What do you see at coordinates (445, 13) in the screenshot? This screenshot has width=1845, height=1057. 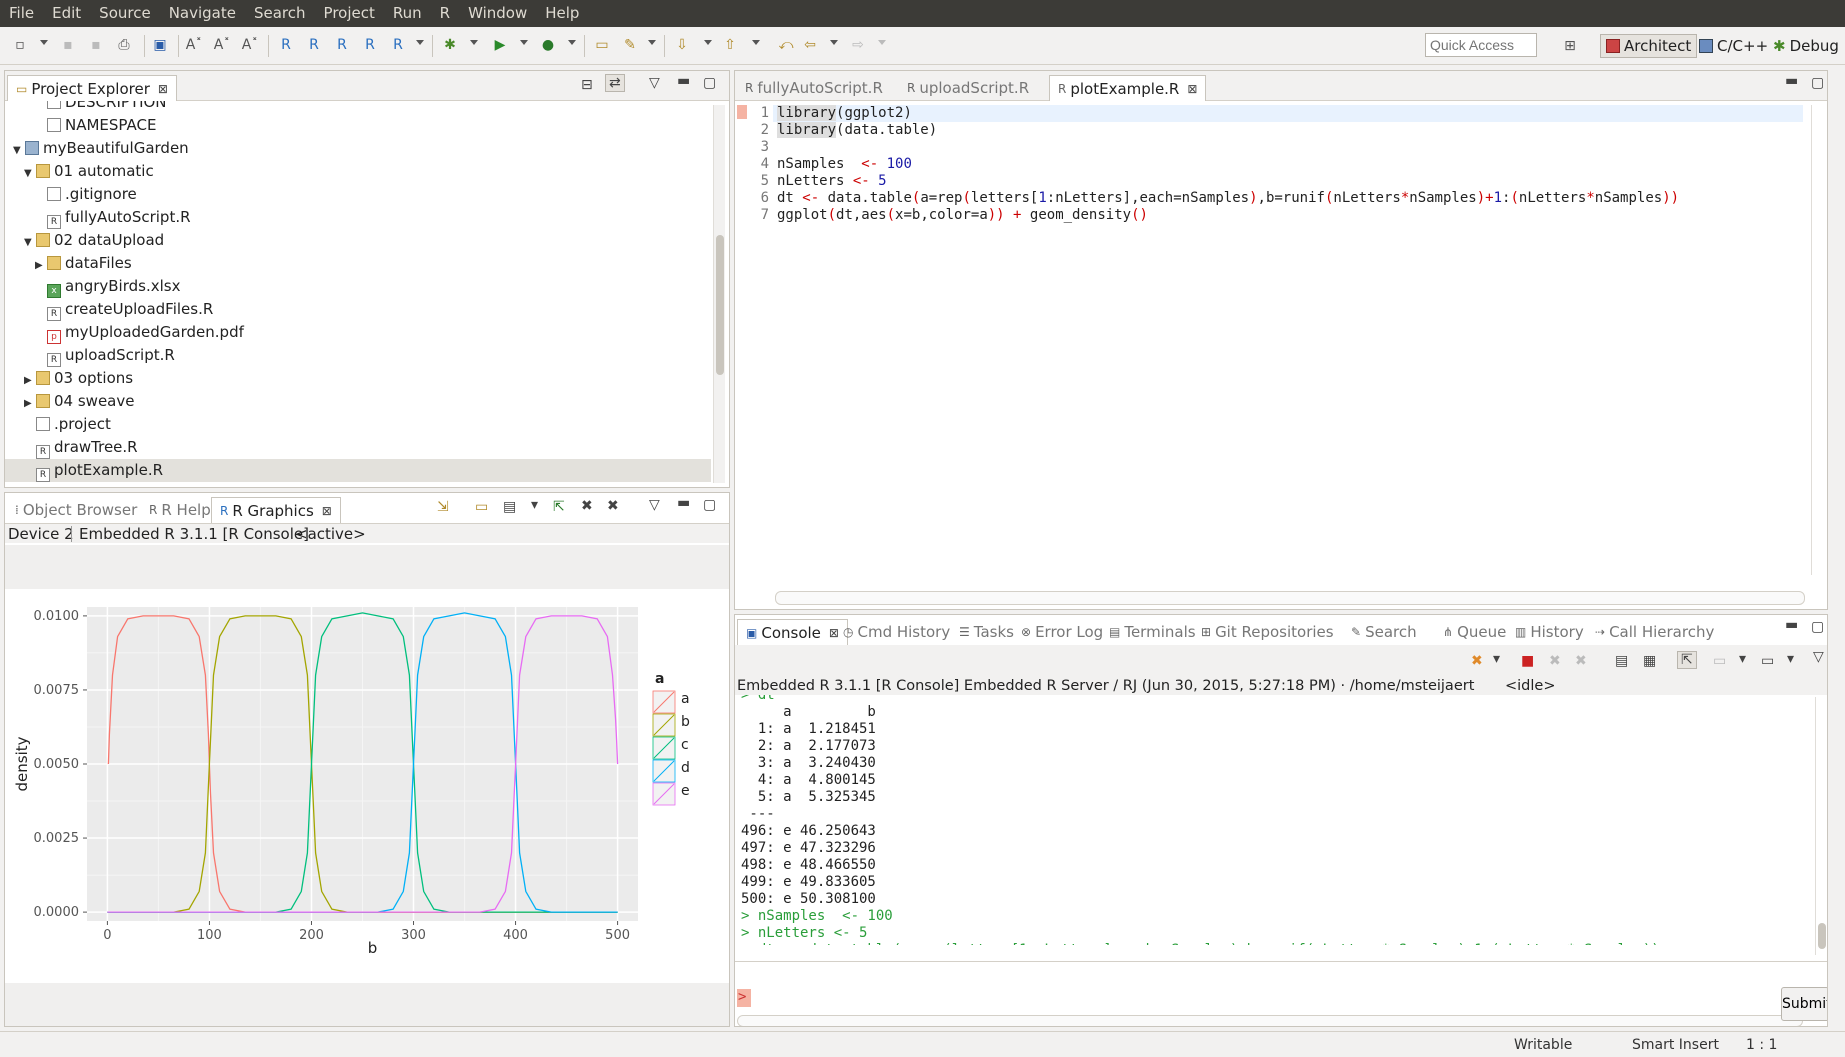 I see `menu-item-r: R` at bounding box center [445, 13].